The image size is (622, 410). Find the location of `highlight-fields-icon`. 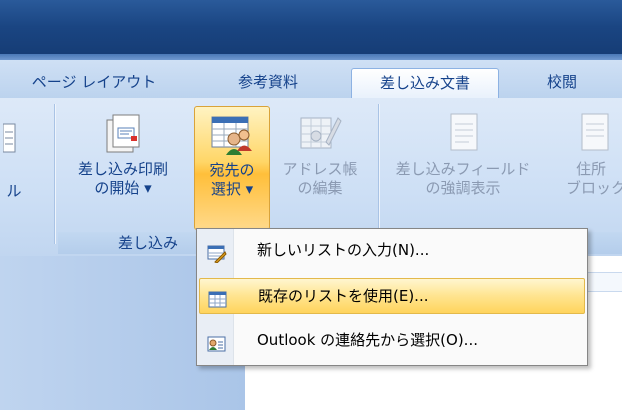

highlight-fields-icon is located at coordinates (463, 134).